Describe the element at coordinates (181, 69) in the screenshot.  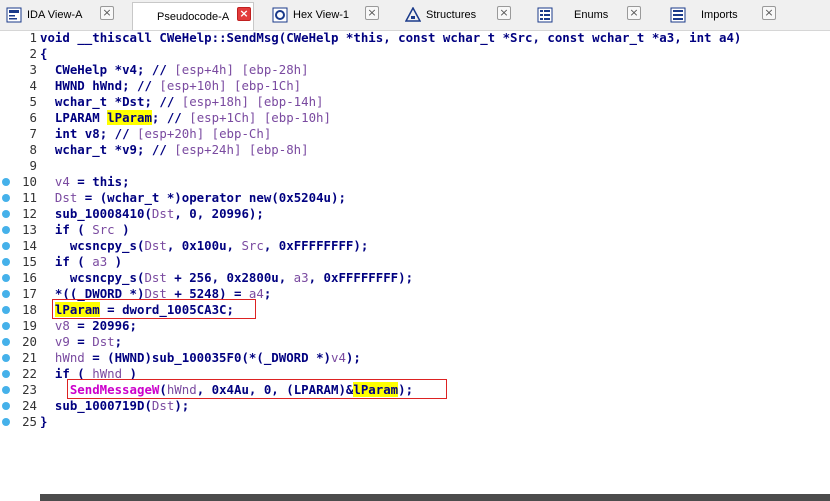
I see `code-text: CWeHelp *v4; // [esp+4h] [ebp-28h]` at that location.